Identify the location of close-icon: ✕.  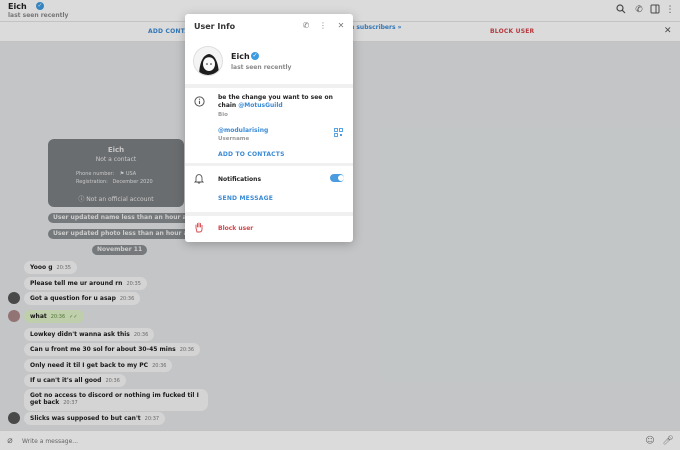
(341, 26).